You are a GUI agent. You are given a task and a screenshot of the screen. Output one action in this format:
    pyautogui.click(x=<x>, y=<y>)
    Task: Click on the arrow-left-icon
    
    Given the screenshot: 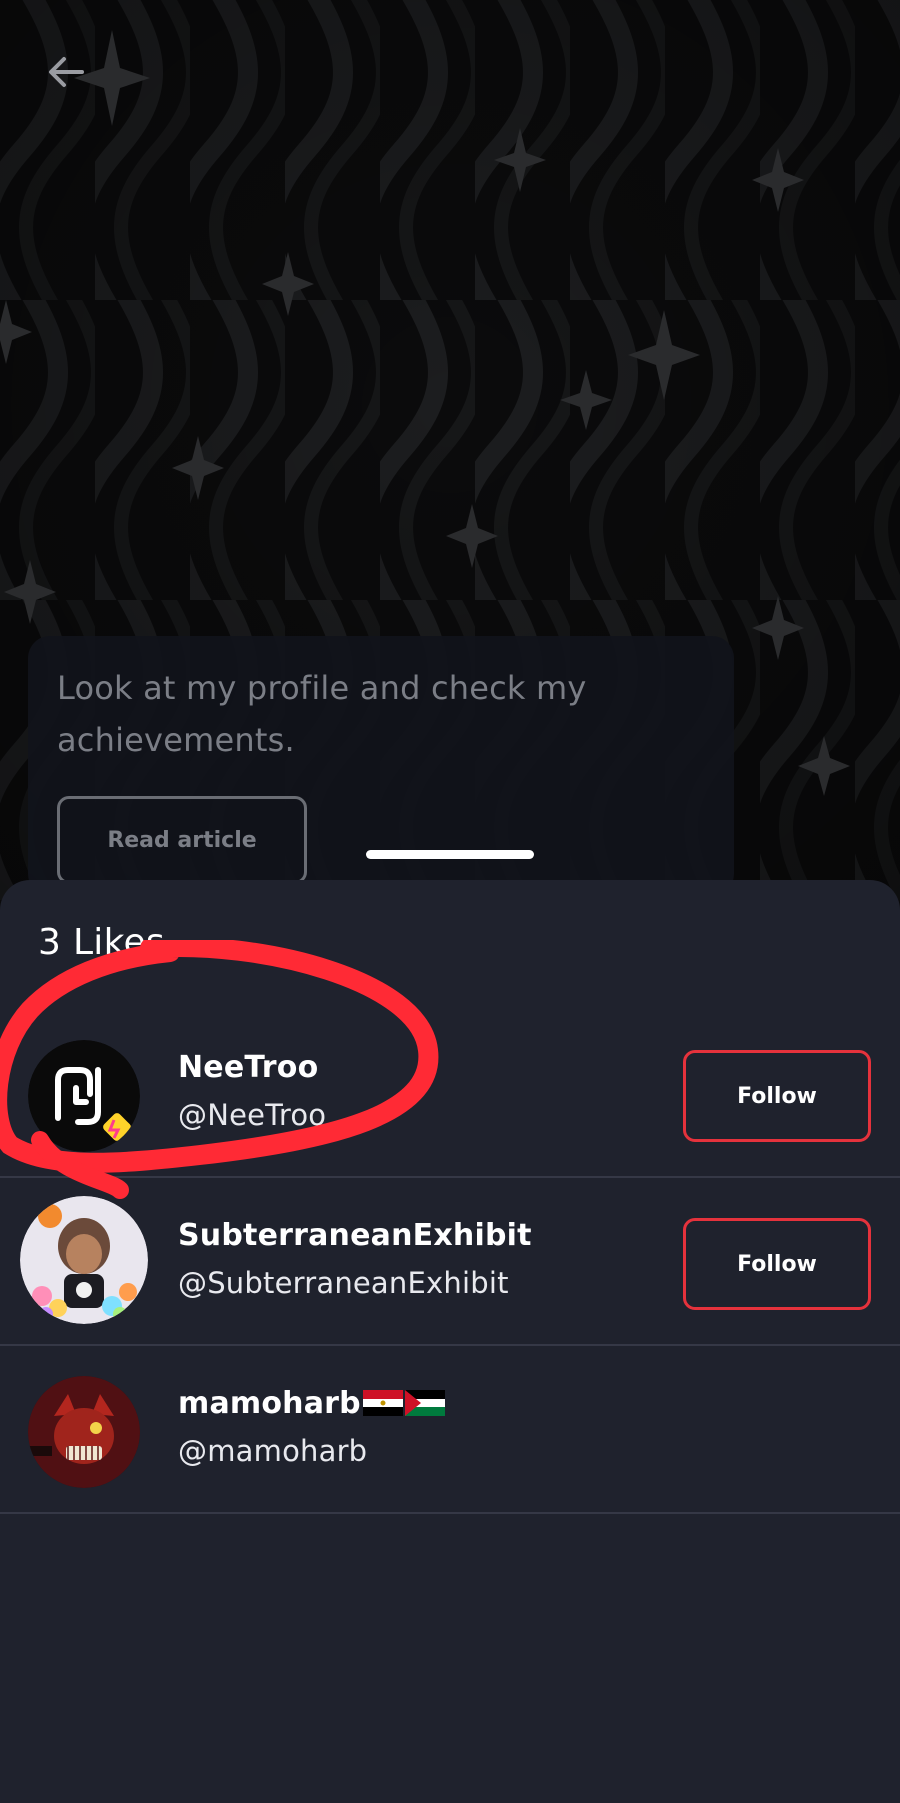 What is the action you would take?
    pyautogui.click(x=66, y=72)
    